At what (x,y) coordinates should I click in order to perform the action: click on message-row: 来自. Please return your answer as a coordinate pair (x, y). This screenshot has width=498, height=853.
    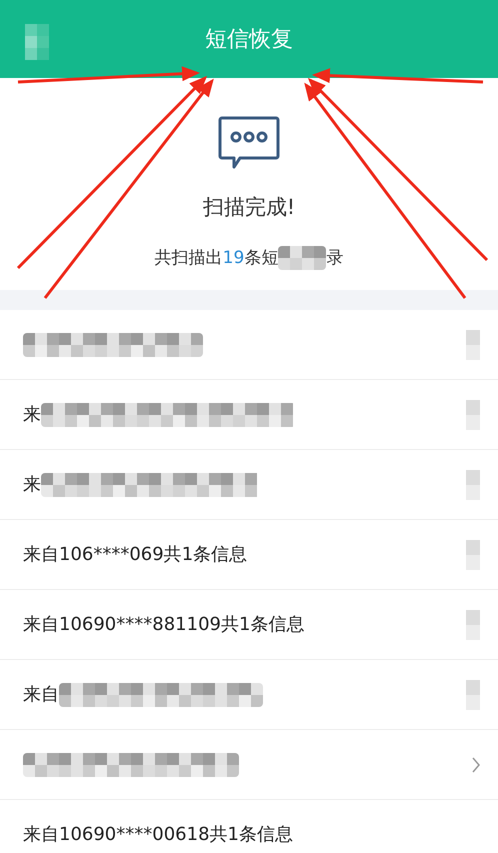
    Looking at the image, I should click on (249, 695).